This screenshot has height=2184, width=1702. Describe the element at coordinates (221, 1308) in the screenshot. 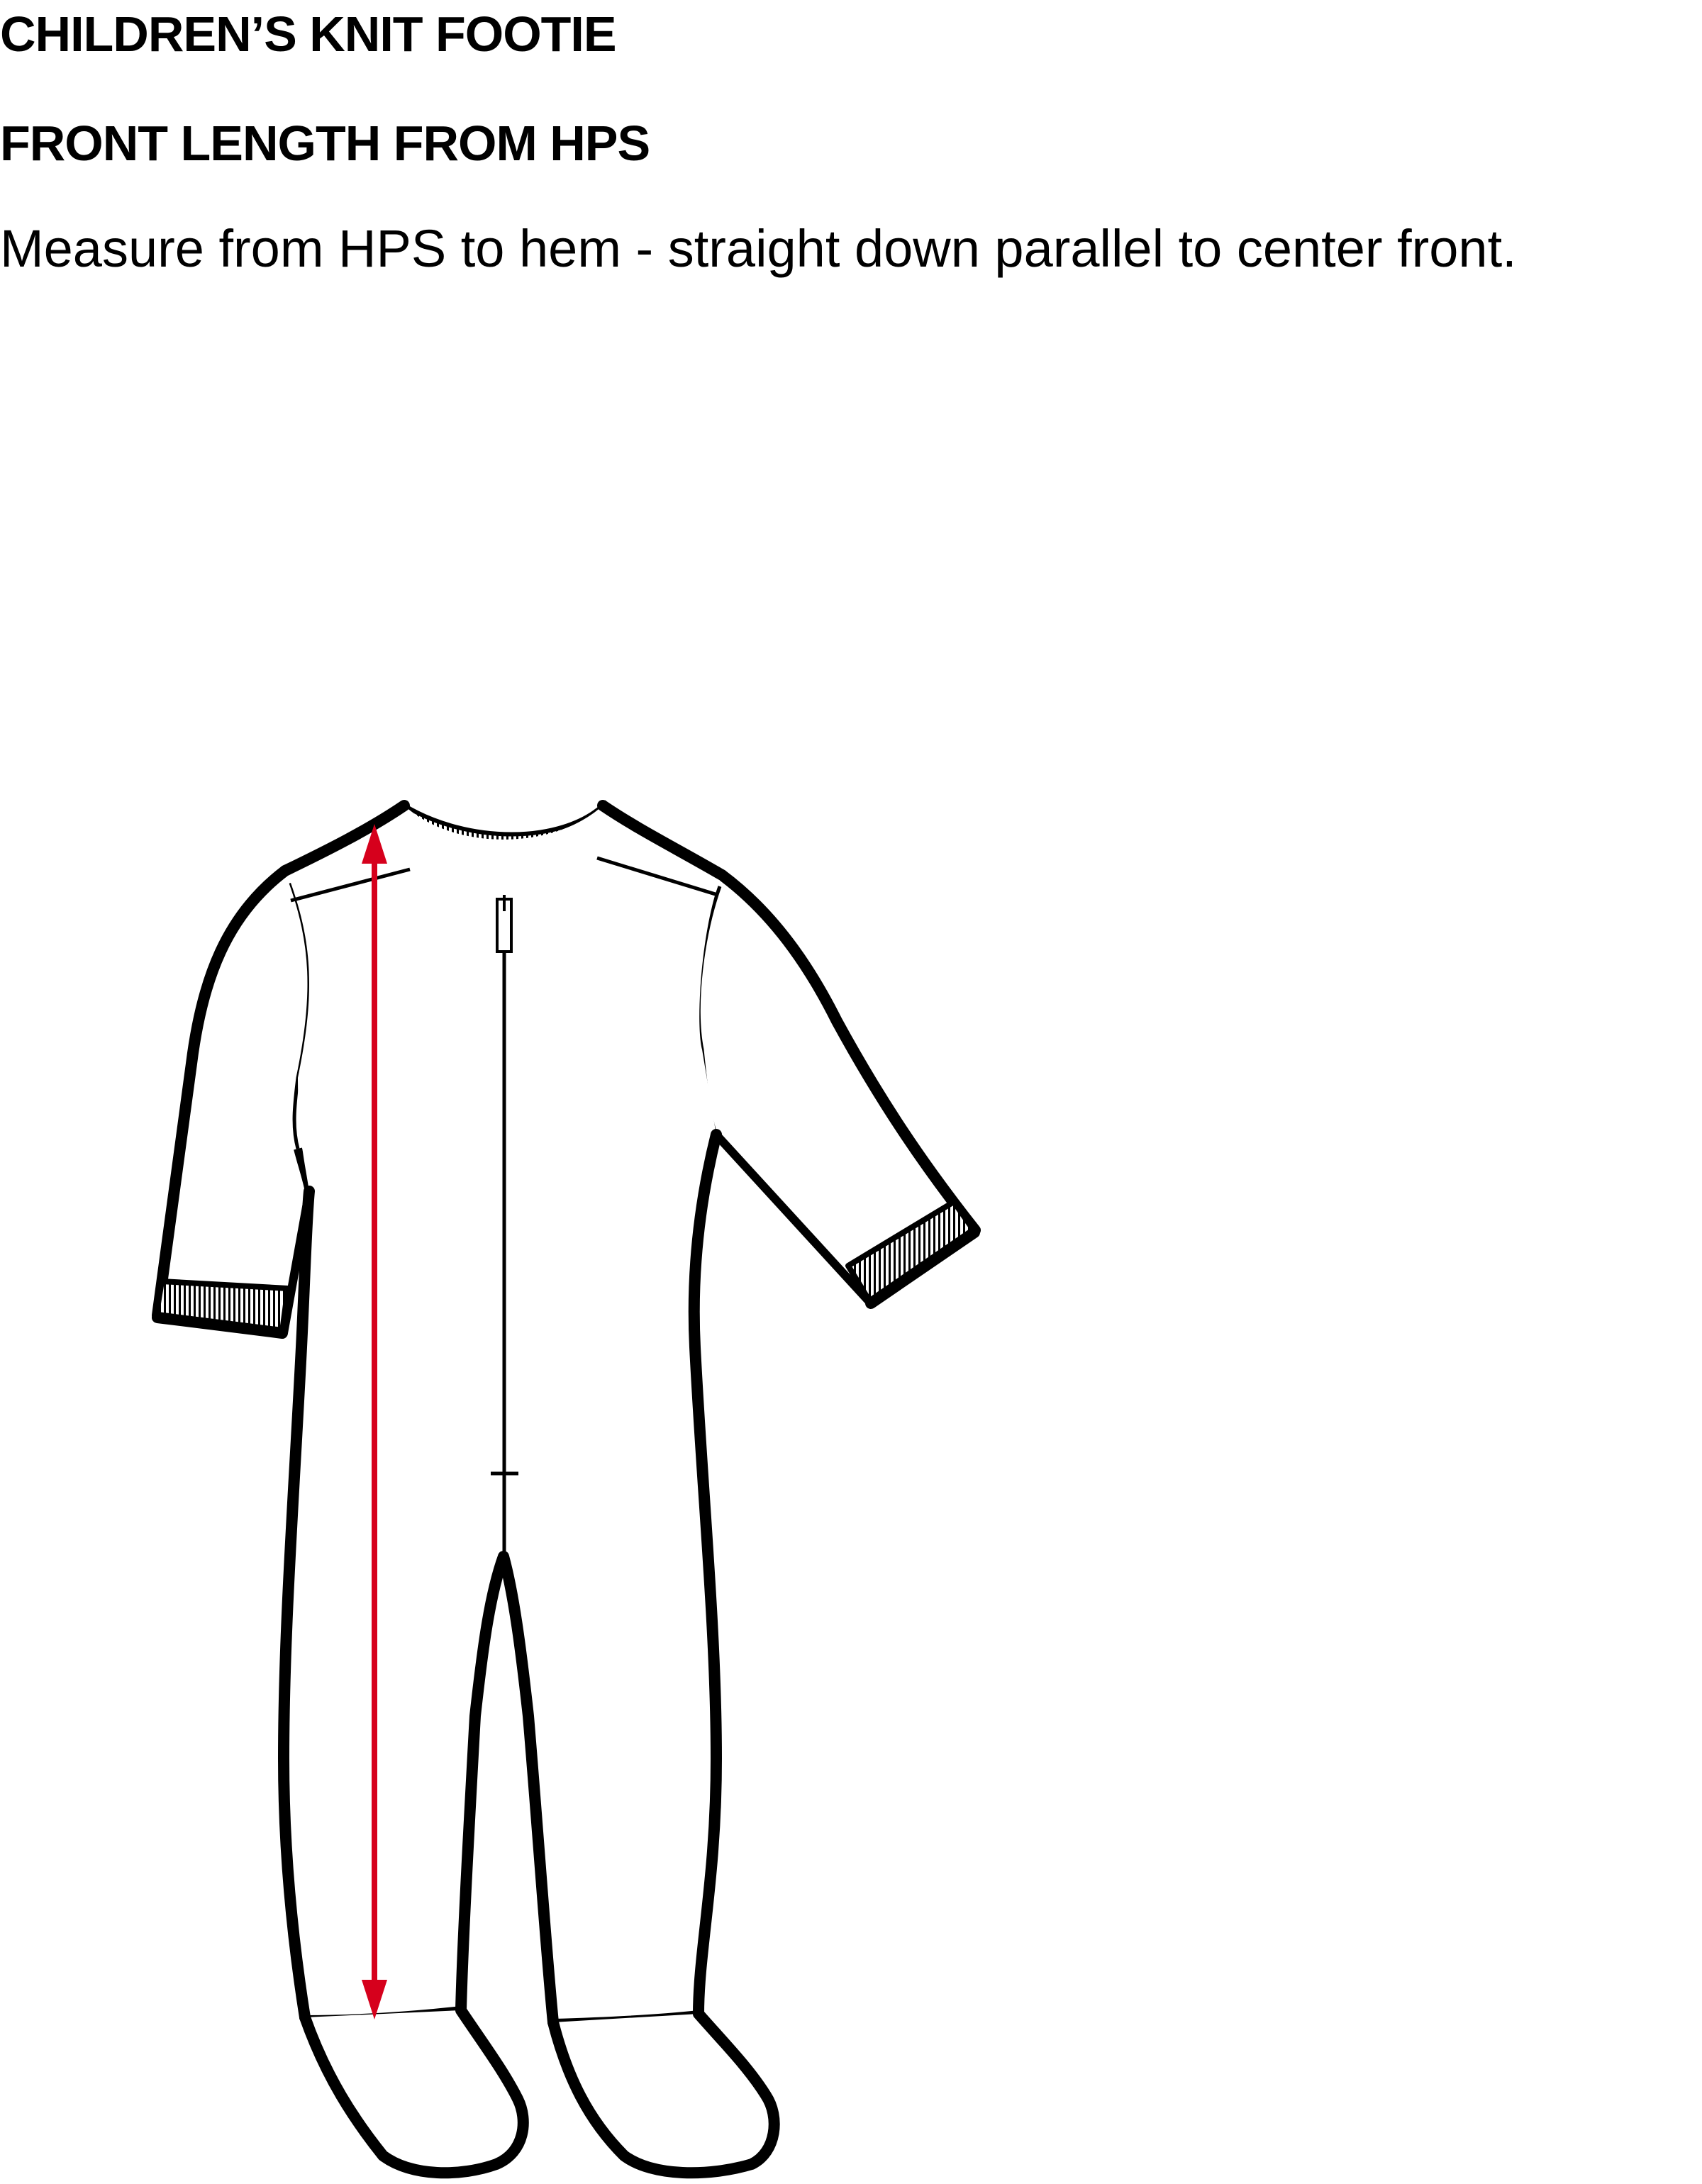

I see `left-cuff` at that location.